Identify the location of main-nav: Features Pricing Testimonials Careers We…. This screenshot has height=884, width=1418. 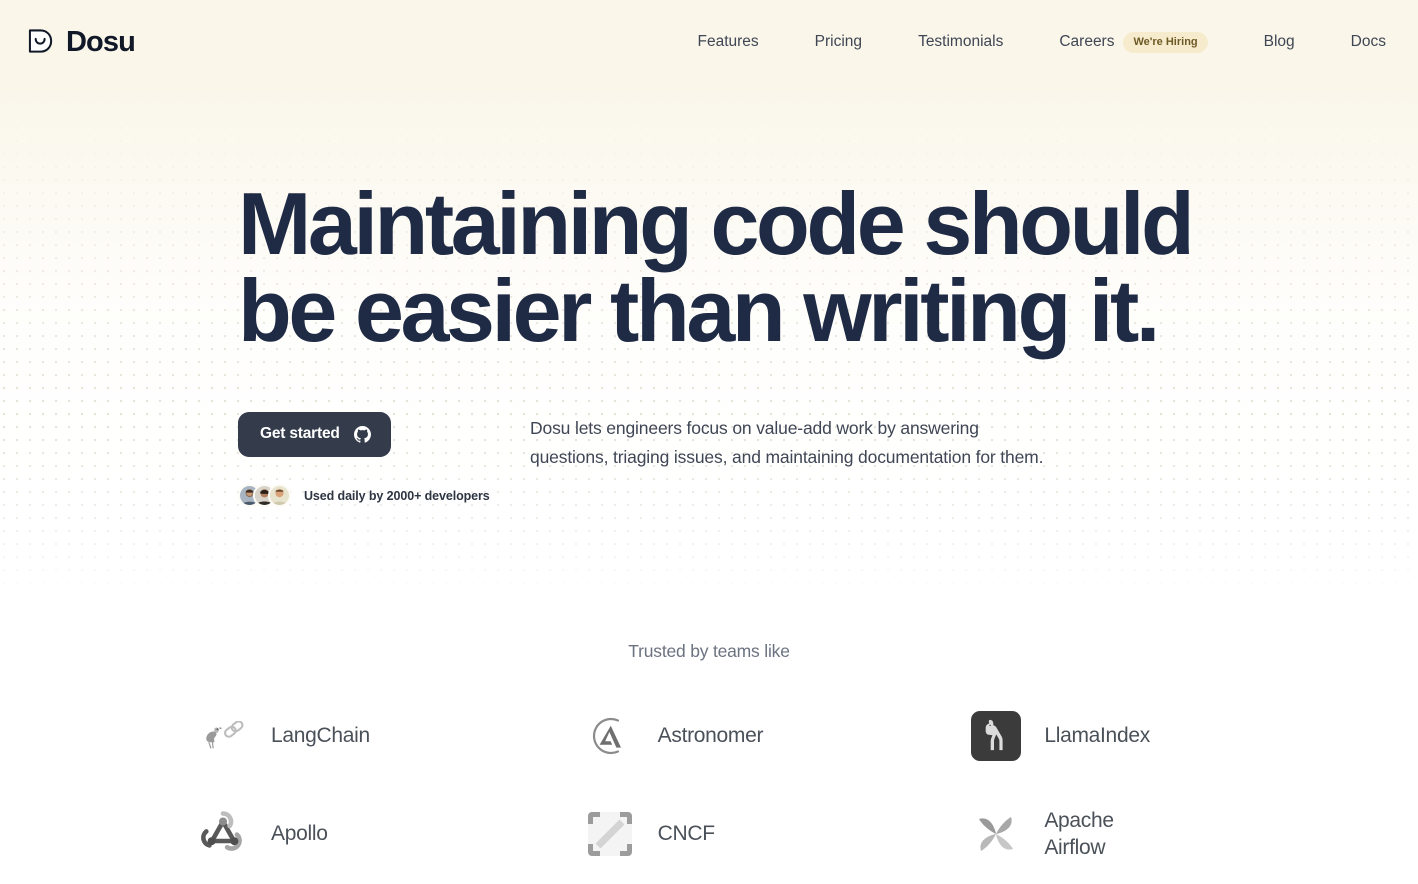
(1043, 42).